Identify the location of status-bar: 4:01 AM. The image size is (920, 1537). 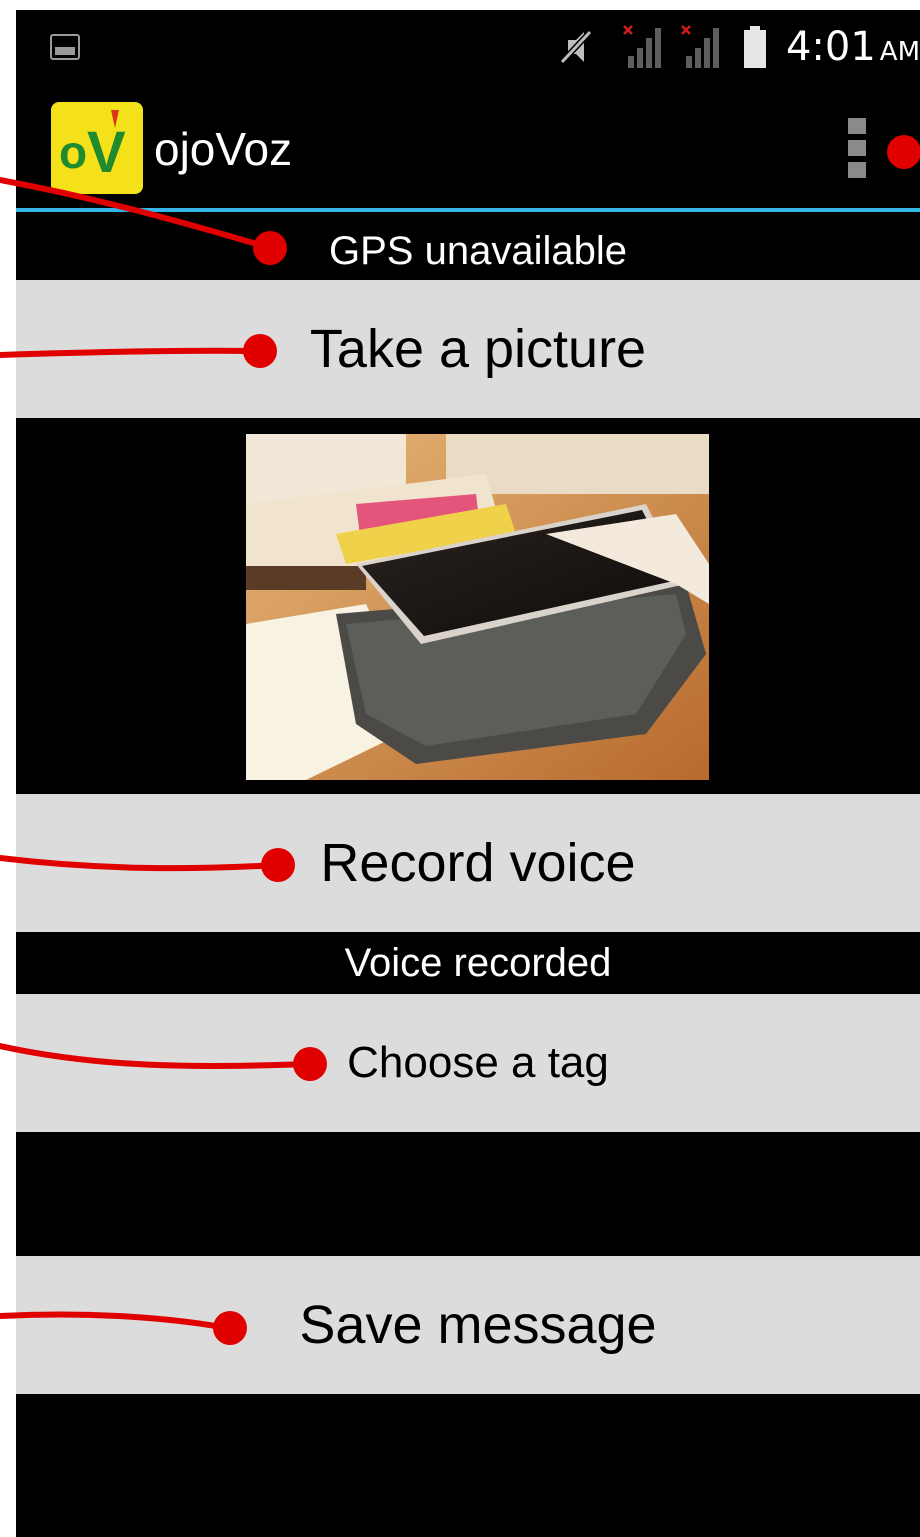
(468, 46).